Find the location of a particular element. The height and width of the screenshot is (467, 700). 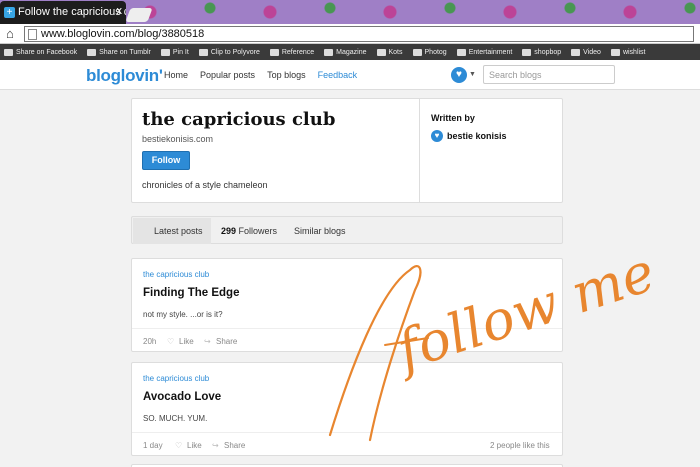

bookmark-label: wishlist is located at coordinates (634, 52).